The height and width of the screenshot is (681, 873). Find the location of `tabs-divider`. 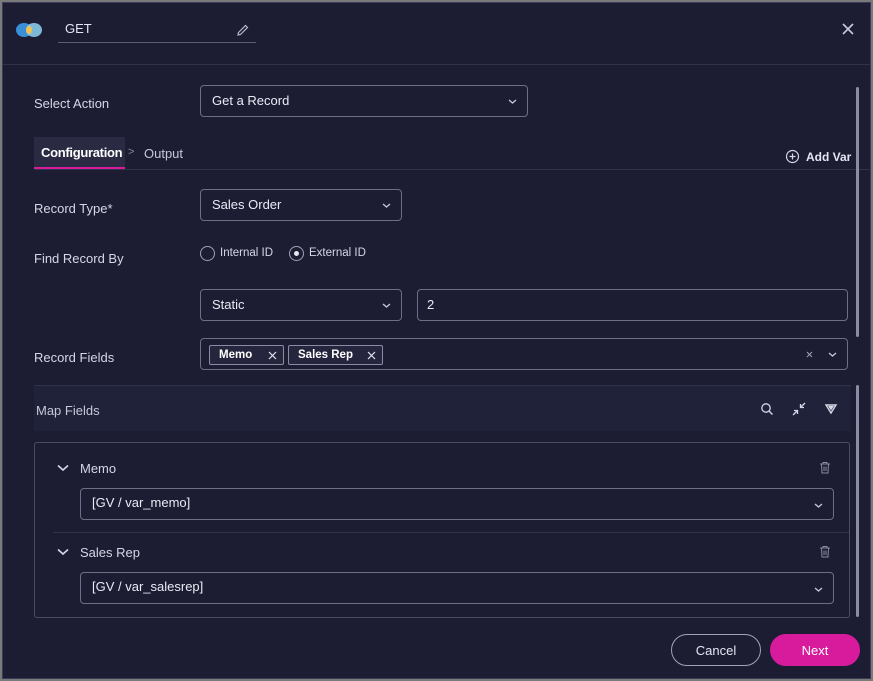

tabs-divider is located at coordinates (452, 169).